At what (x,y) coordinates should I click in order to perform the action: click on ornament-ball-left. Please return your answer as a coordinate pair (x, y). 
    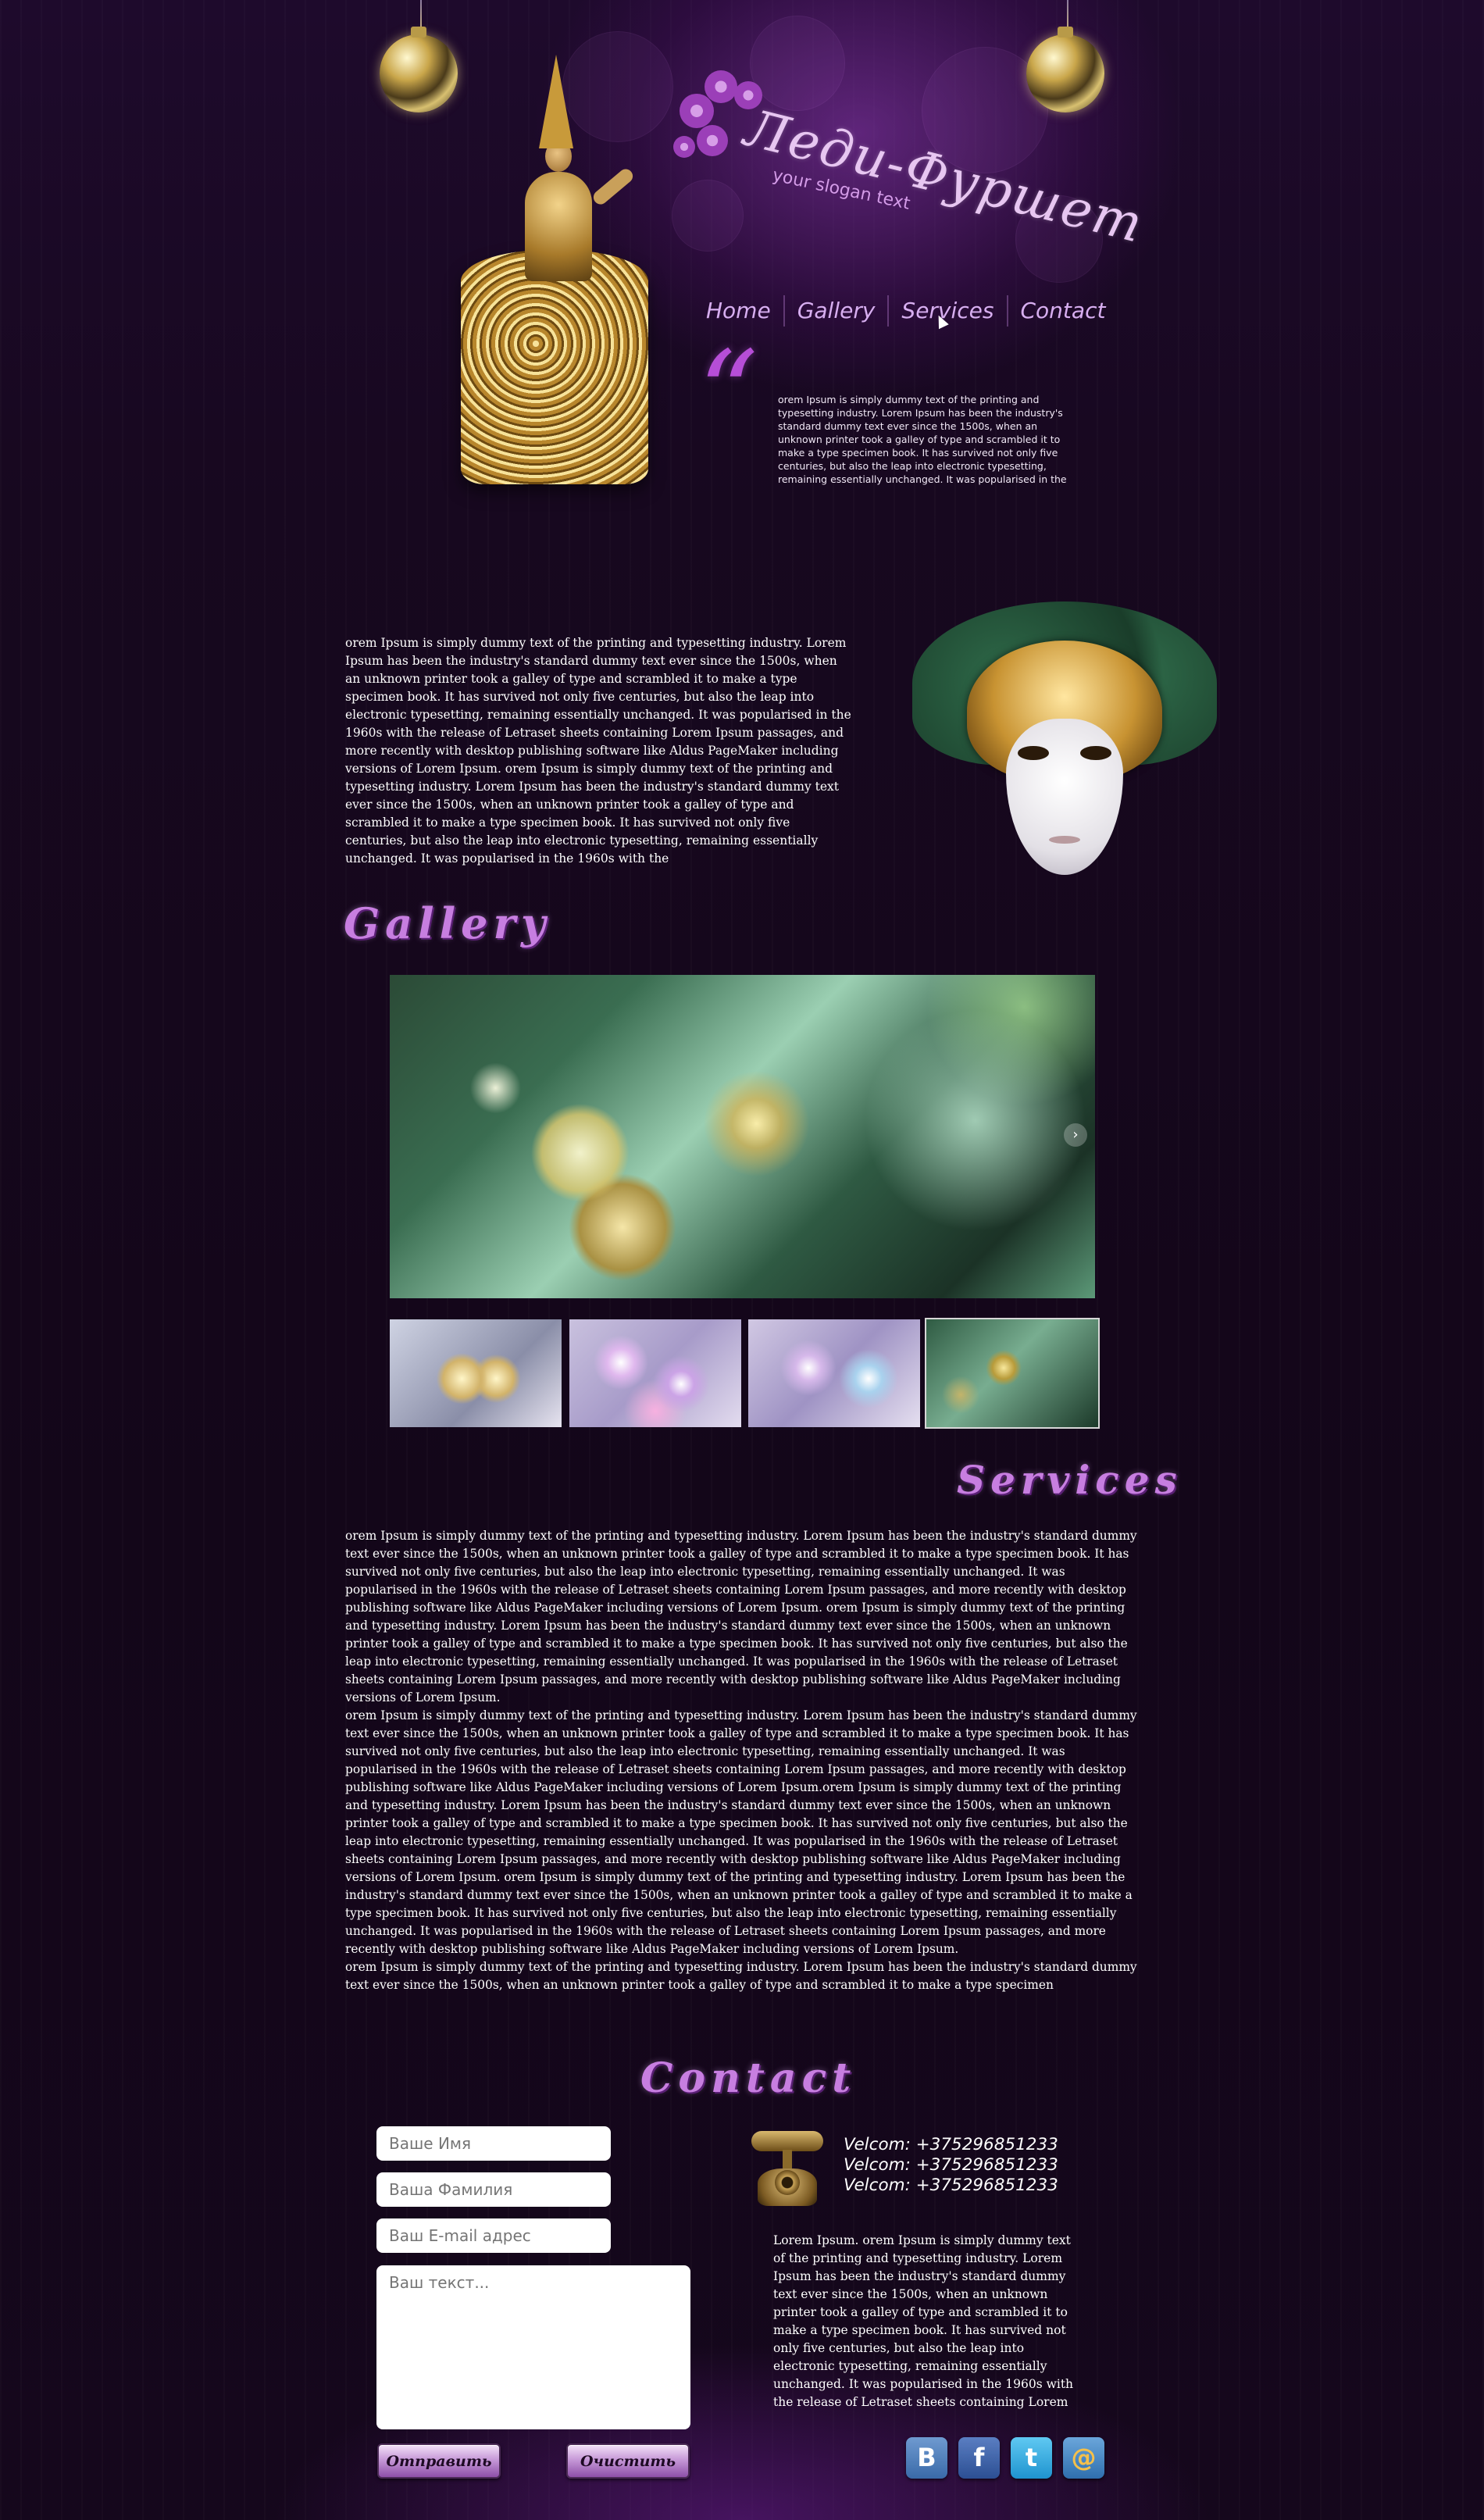
    Looking at the image, I should click on (419, 69).